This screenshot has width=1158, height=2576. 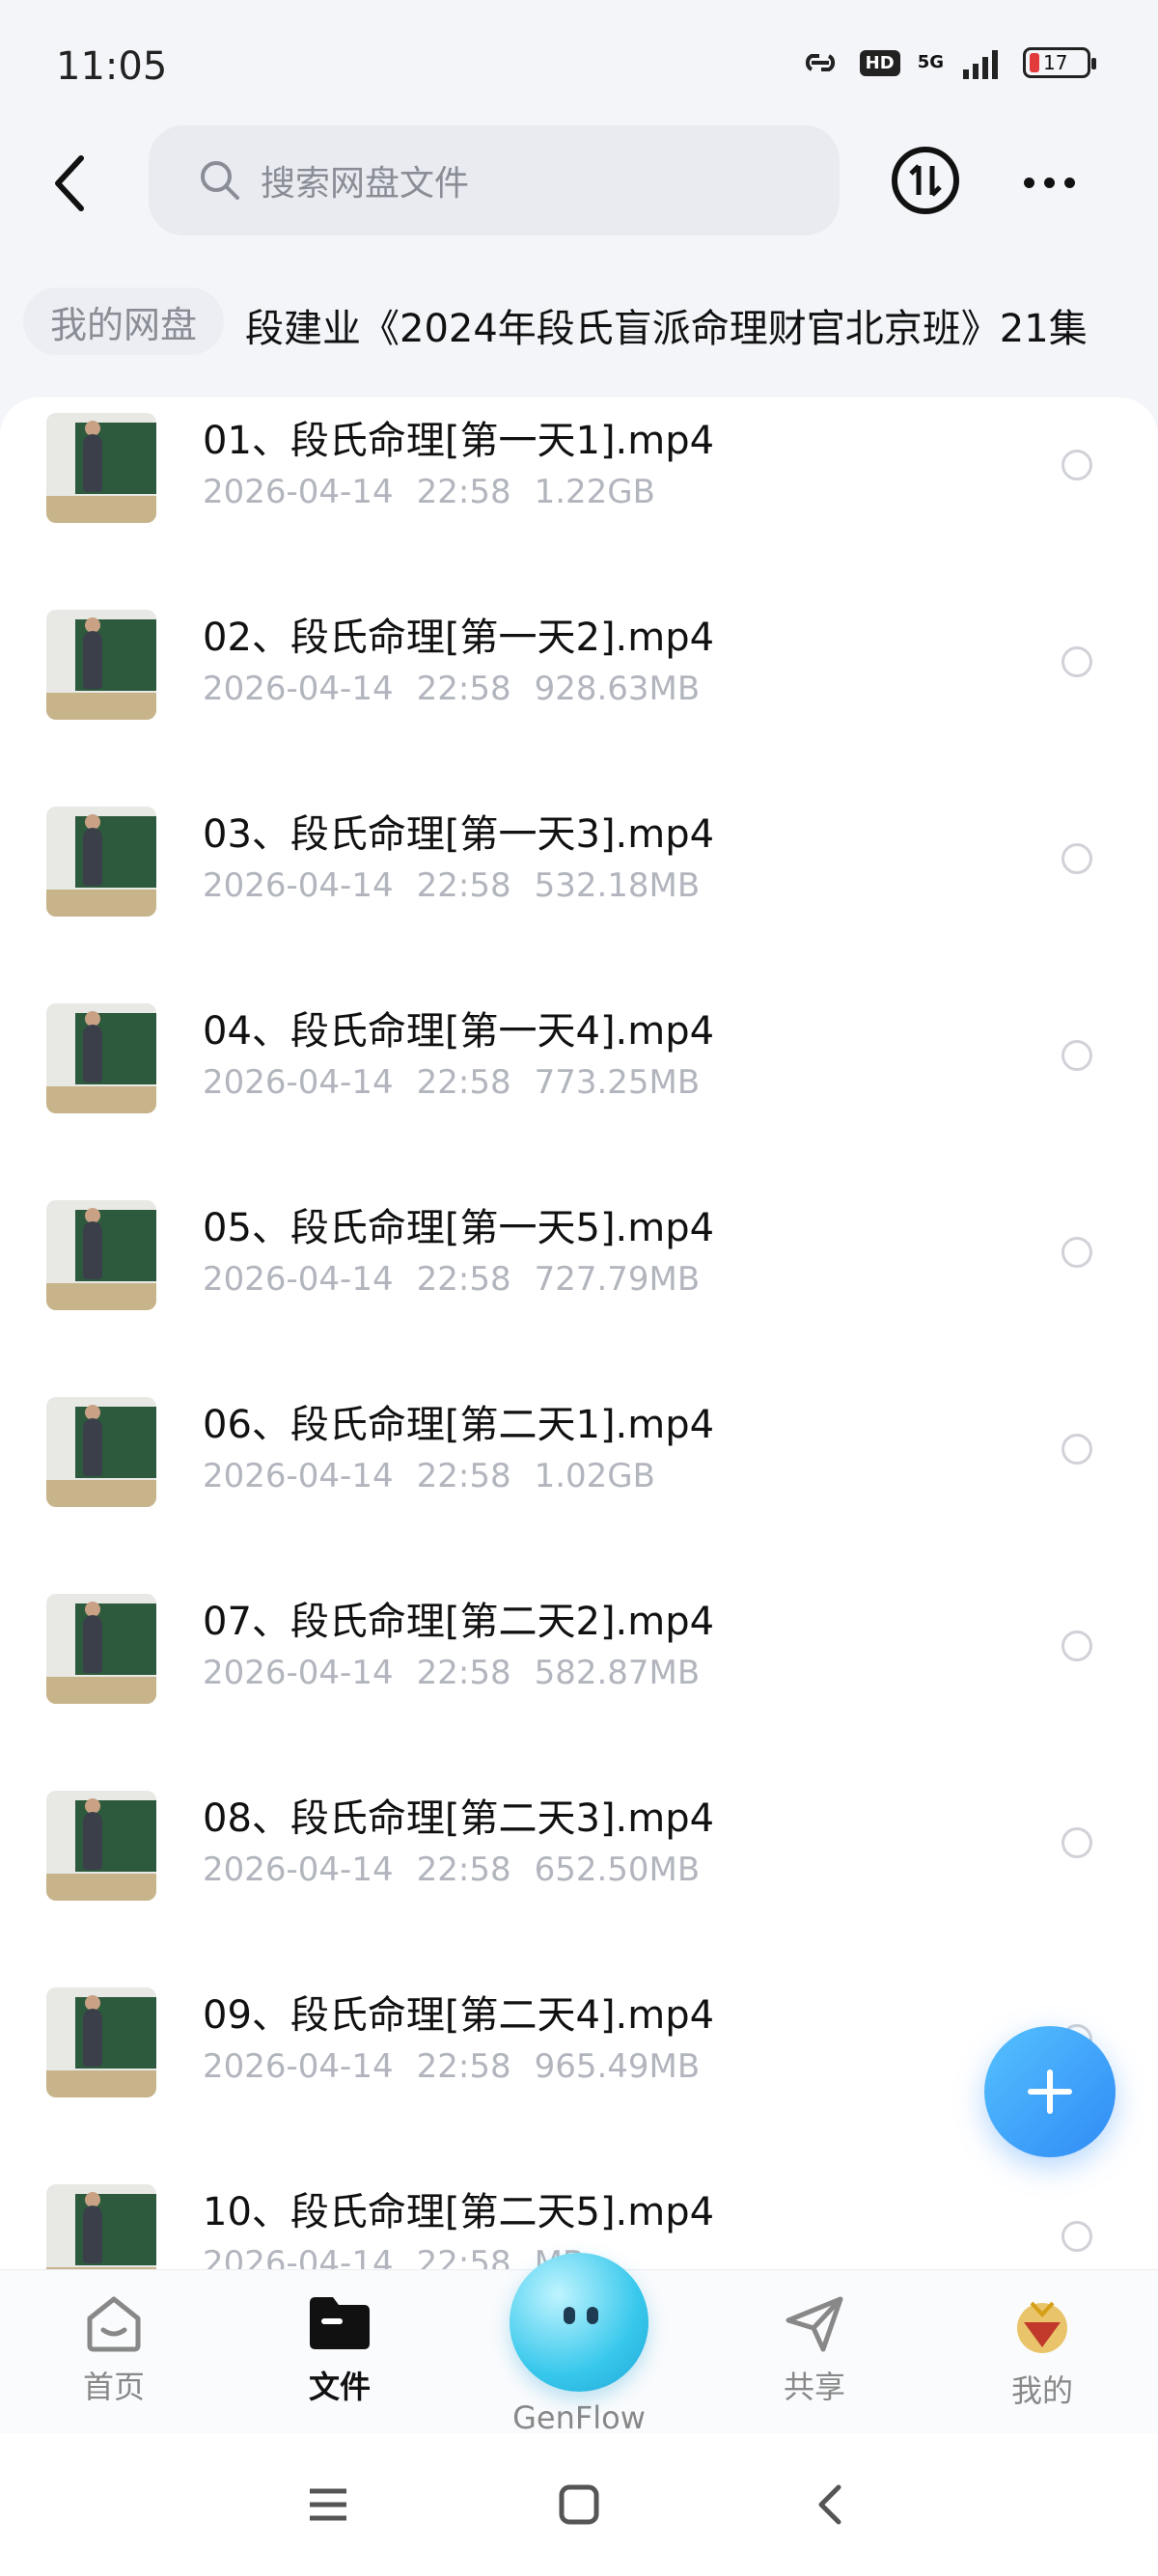 What do you see at coordinates (617, 1870) in the screenshot?
I see `file-size: 652.50MB` at bounding box center [617, 1870].